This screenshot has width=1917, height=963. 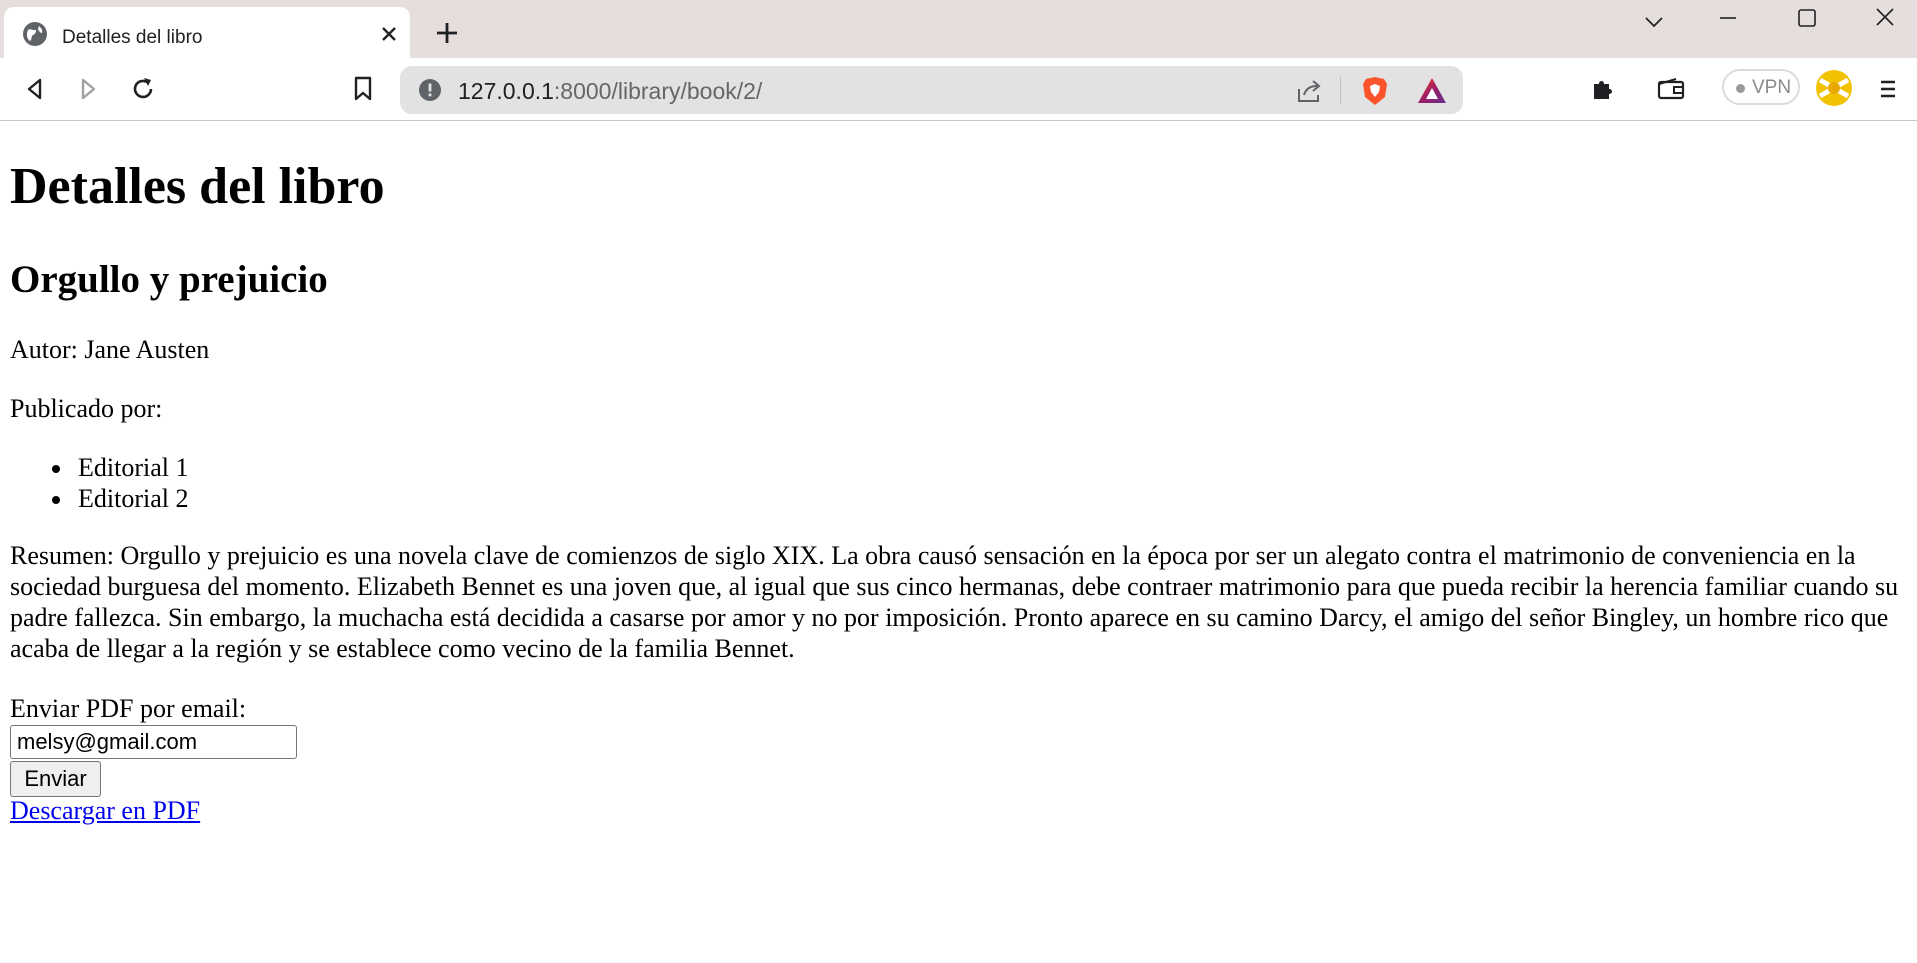 I want to click on main-menu-button, so click(x=1888, y=89).